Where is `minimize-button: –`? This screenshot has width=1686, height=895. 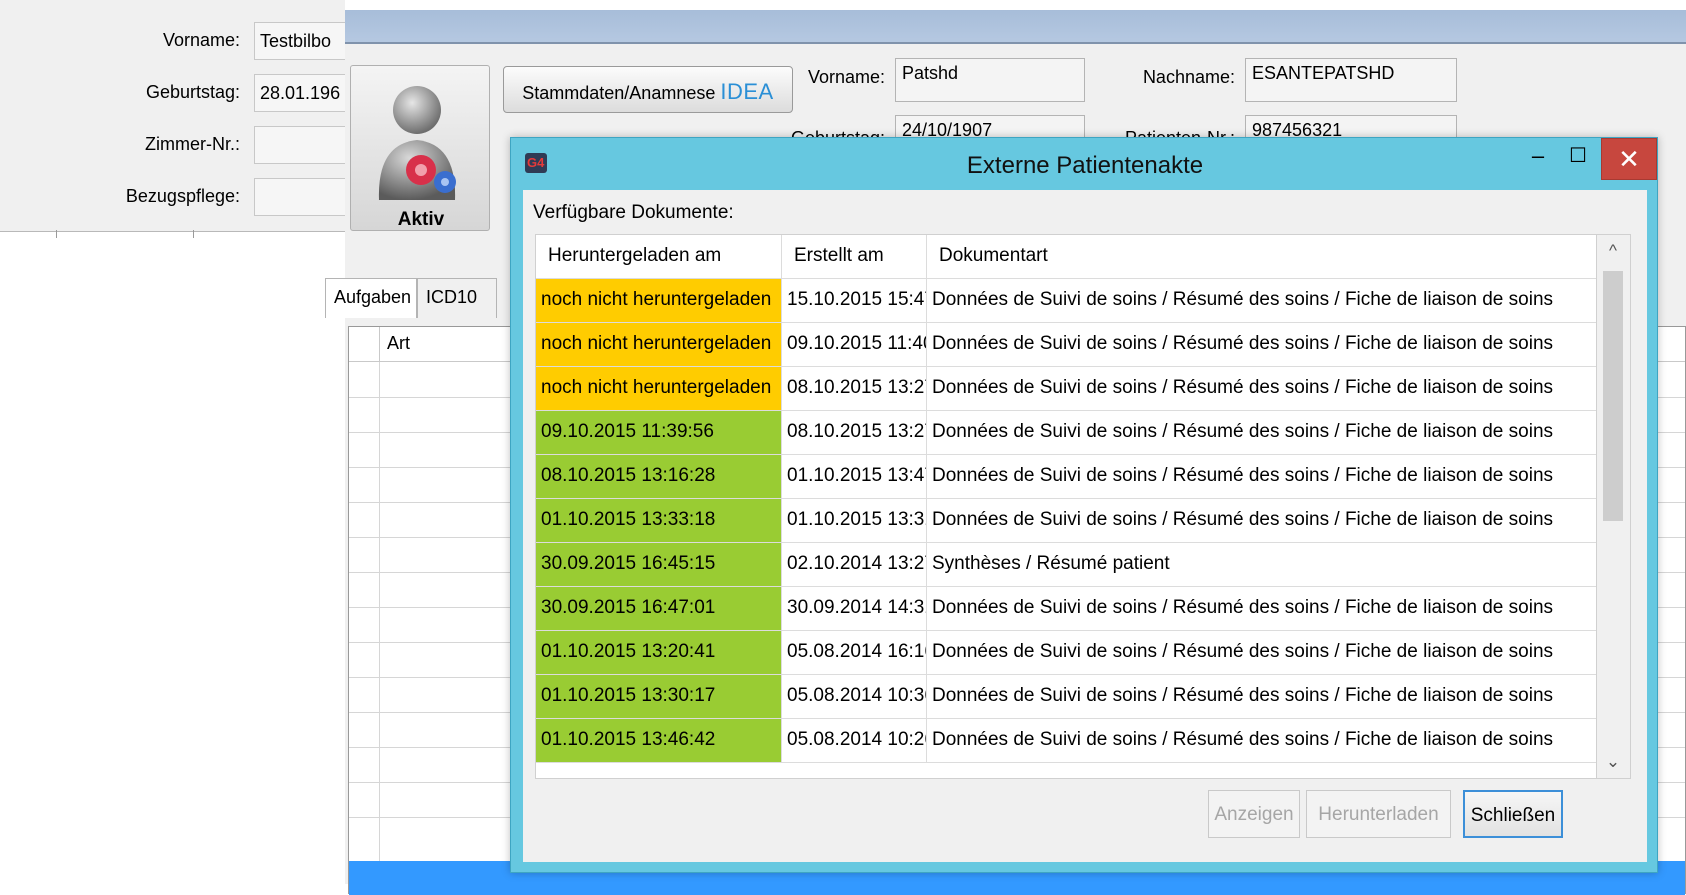
minimize-button: – is located at coordinates (1538, 159).